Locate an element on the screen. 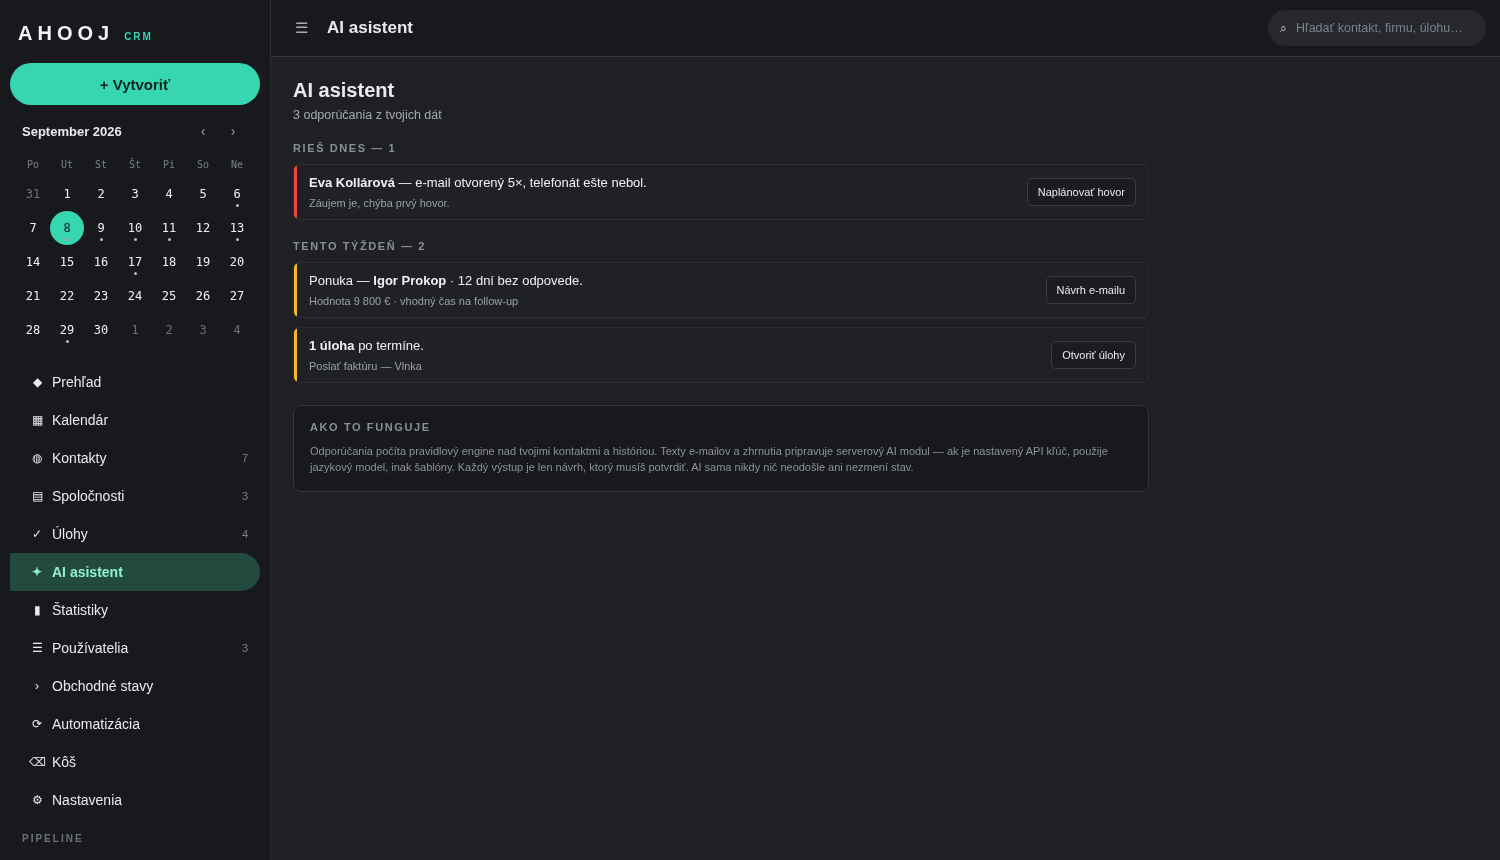 The image size is (1500, 860). calendar-day: 10 is located at coordinates (135, 228).